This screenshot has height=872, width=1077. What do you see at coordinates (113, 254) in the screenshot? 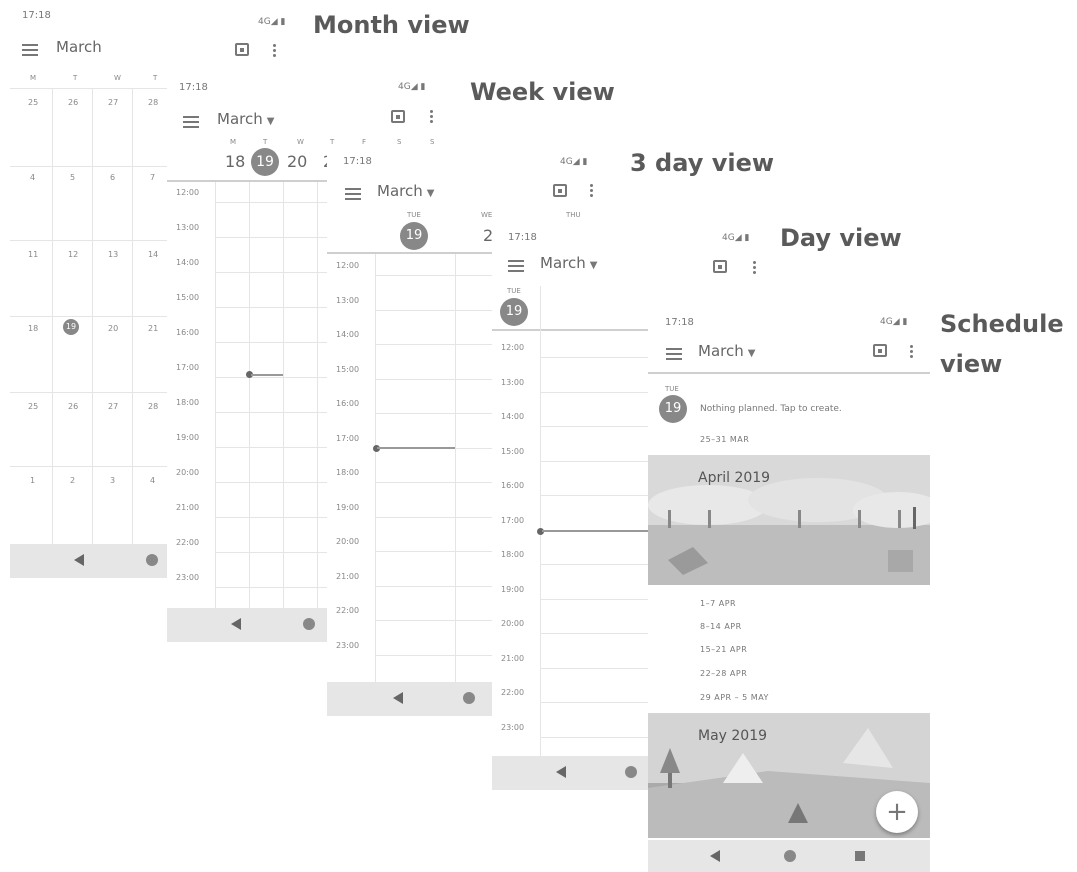
I see `day-cell: 13` at bounding box center [113, 254].